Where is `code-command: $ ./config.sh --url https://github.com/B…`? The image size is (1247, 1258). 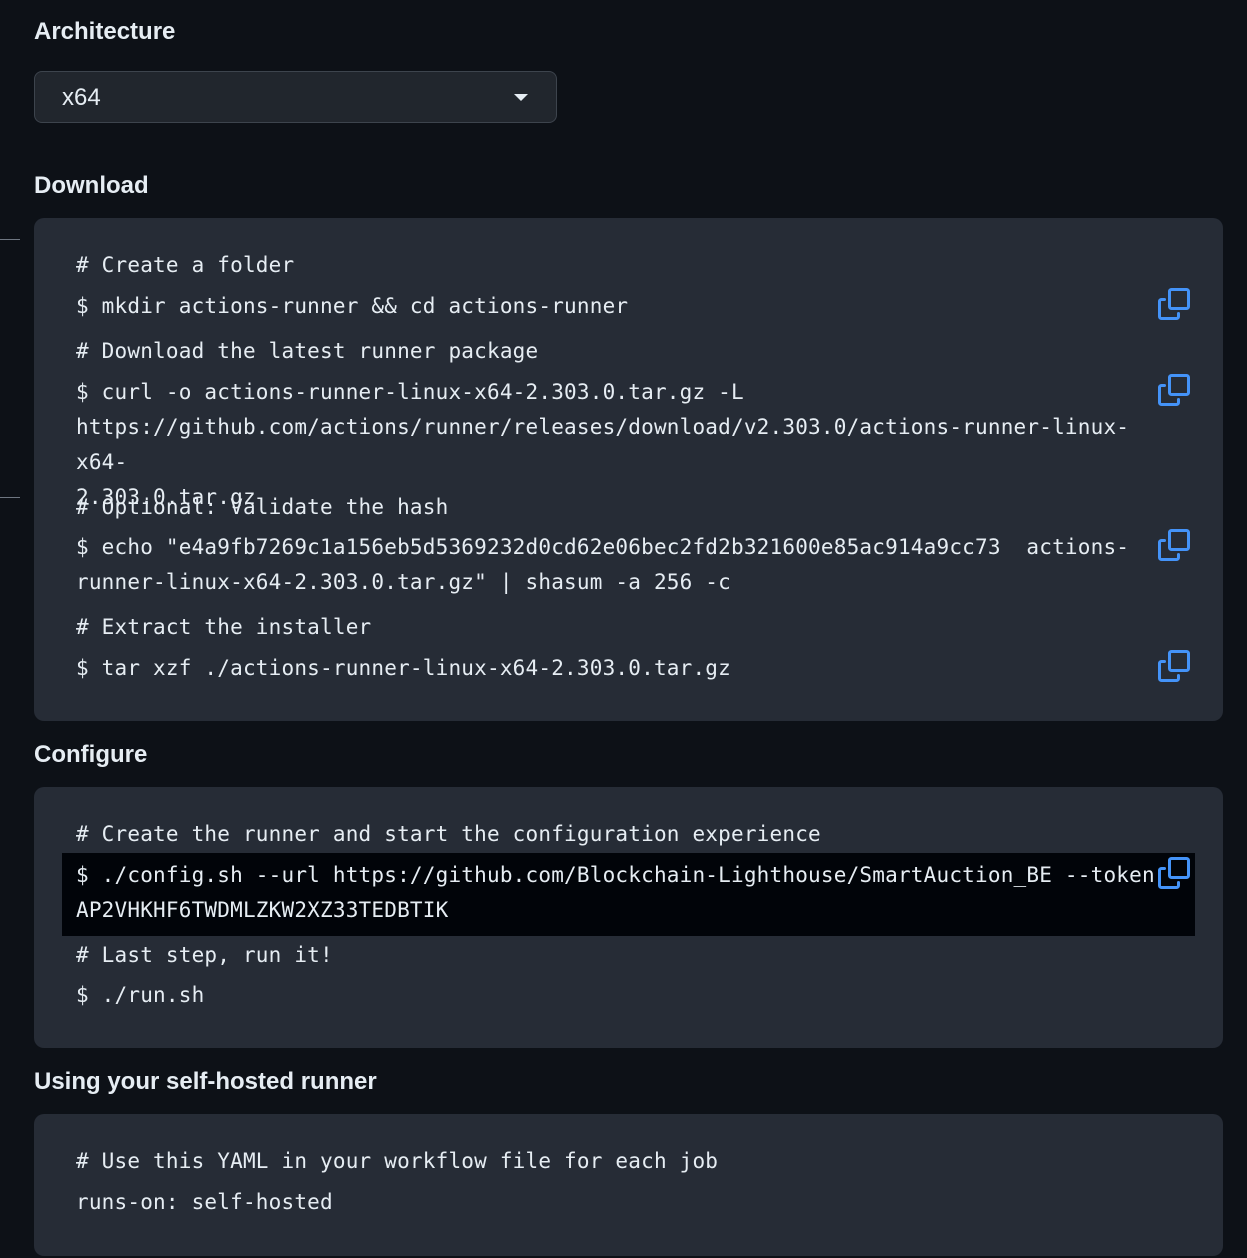
code-command: $ ./config.sh --url https://github.com/B… is located at coordinates (615, 892).